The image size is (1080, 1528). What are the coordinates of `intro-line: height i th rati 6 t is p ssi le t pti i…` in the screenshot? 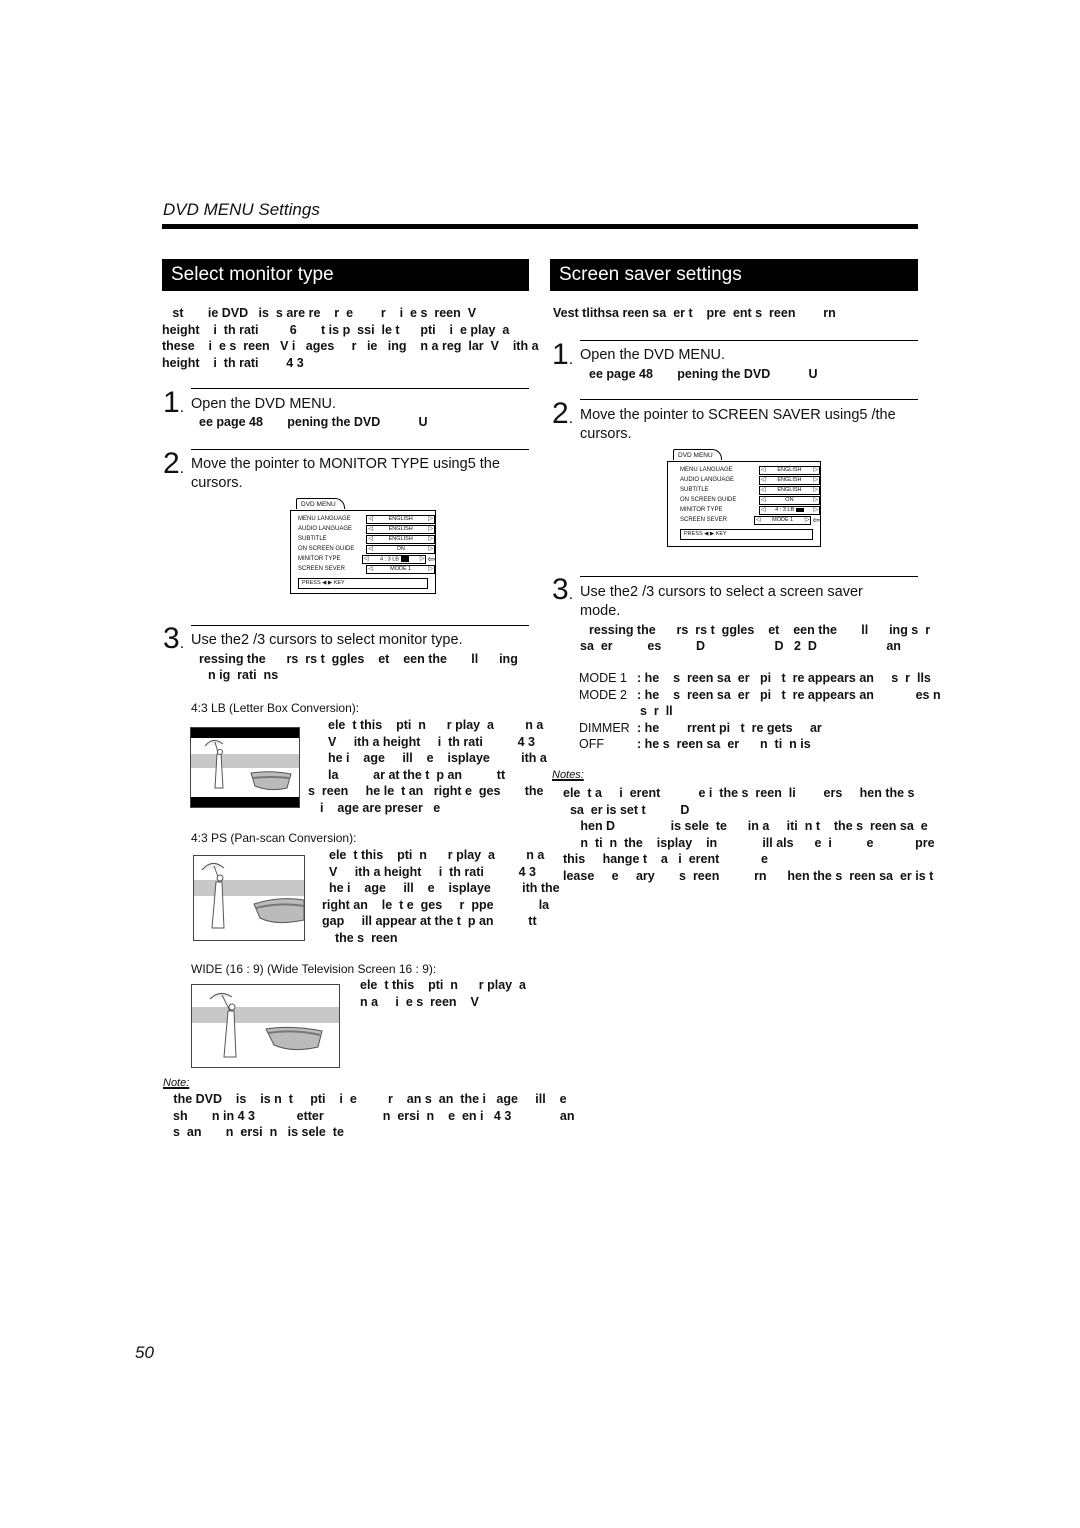 It's located at (336, 329).